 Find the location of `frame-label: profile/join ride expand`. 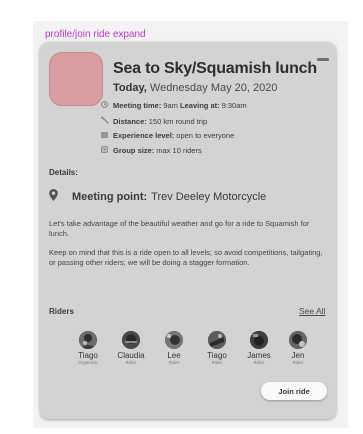

frame-label: profile/join ride expand is located at coordinates (95, 34).